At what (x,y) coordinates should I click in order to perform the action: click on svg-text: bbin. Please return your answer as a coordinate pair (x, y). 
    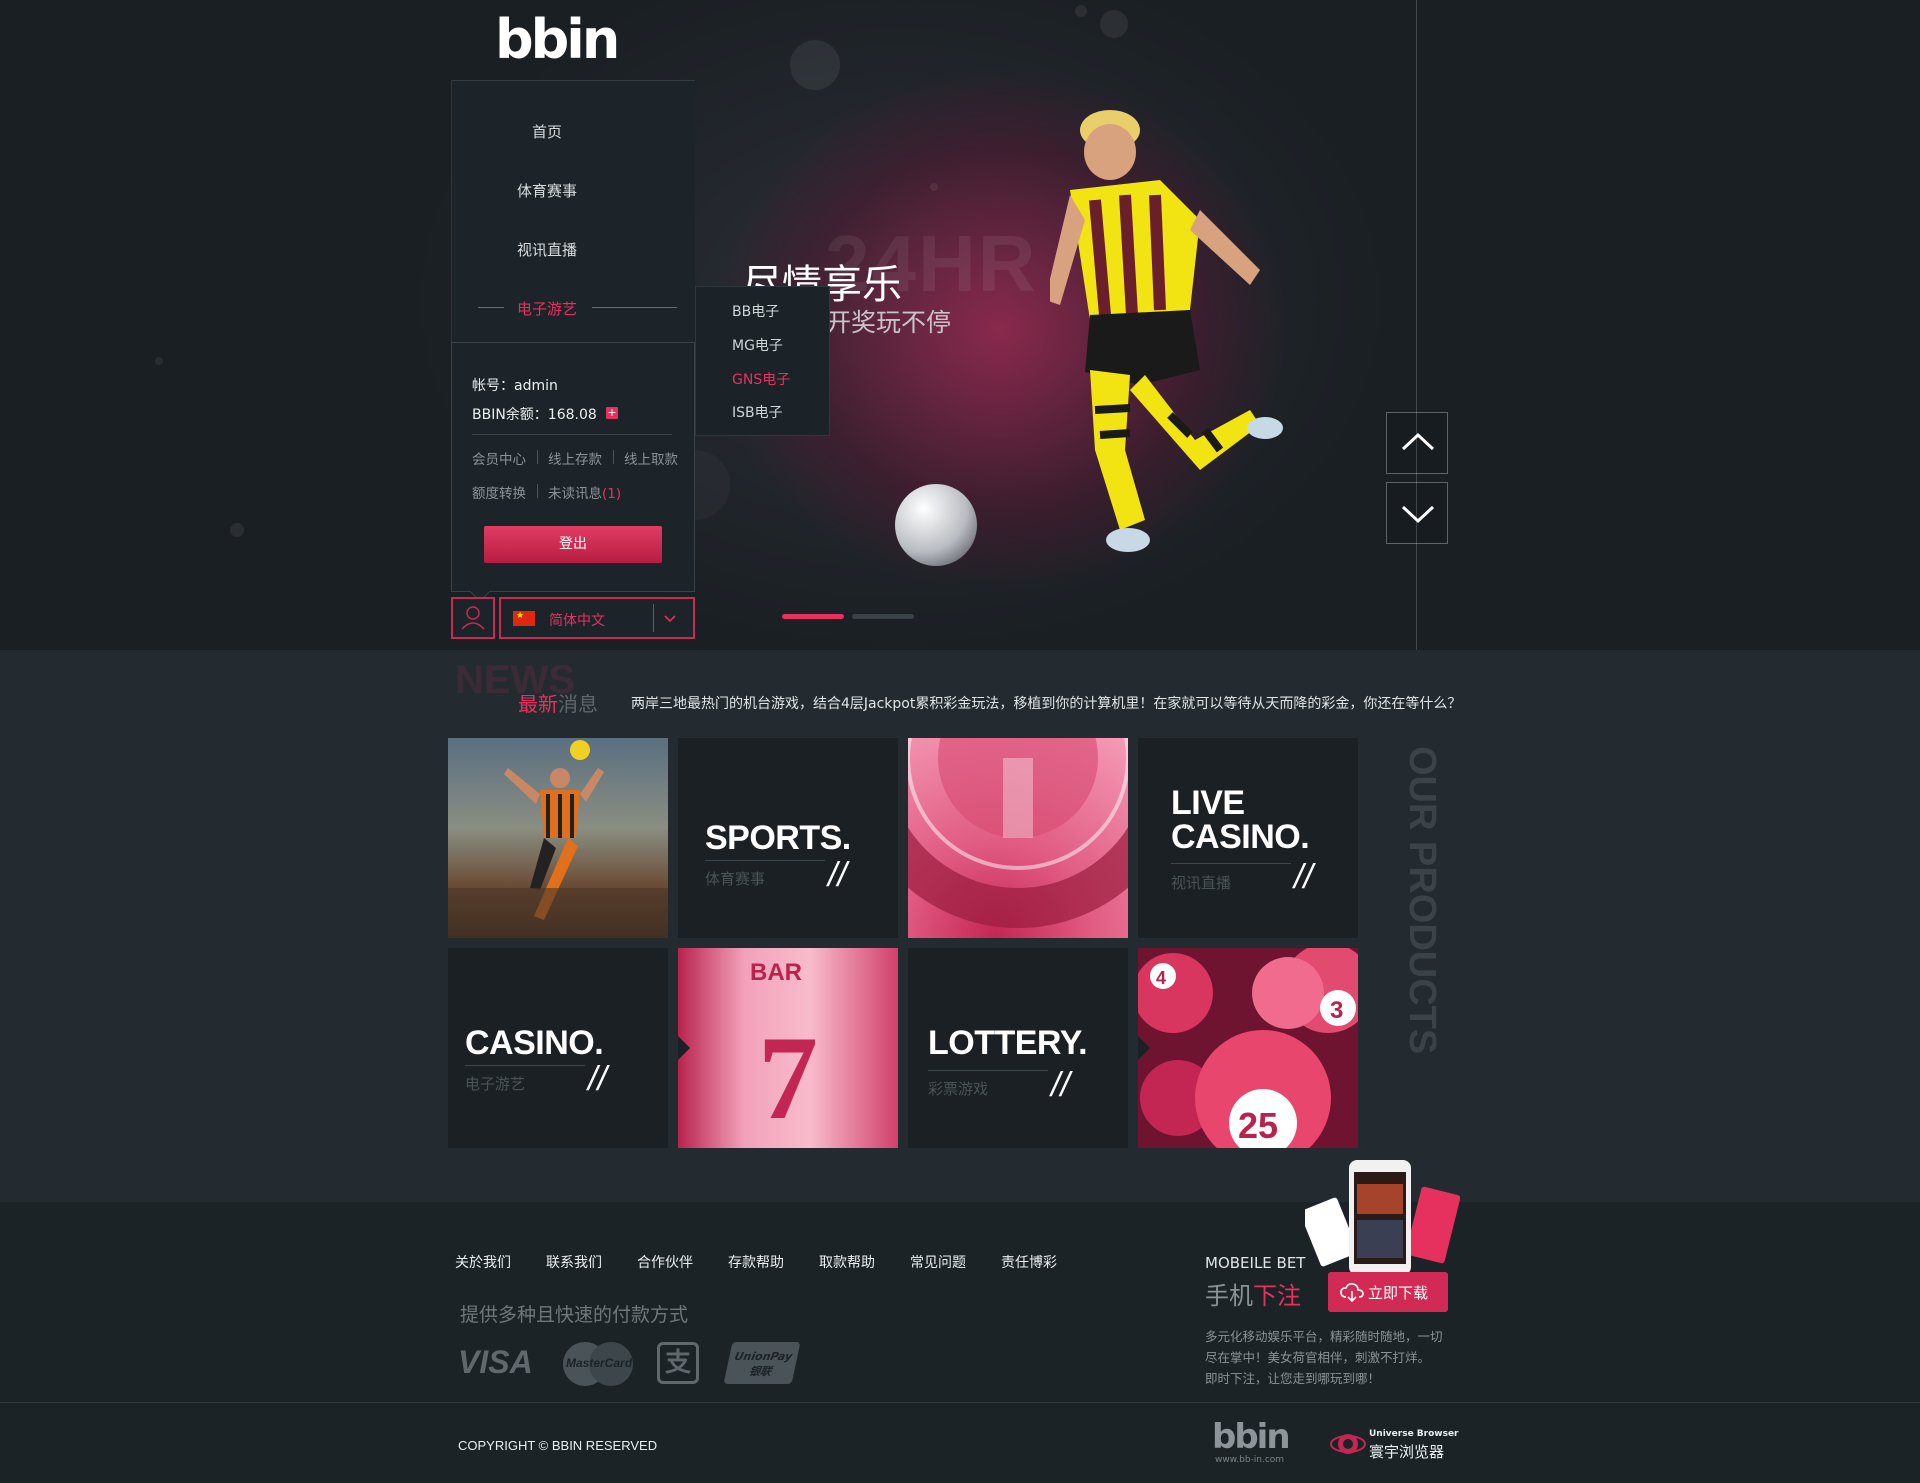
    Looking at the image, I should click on (556, 40).